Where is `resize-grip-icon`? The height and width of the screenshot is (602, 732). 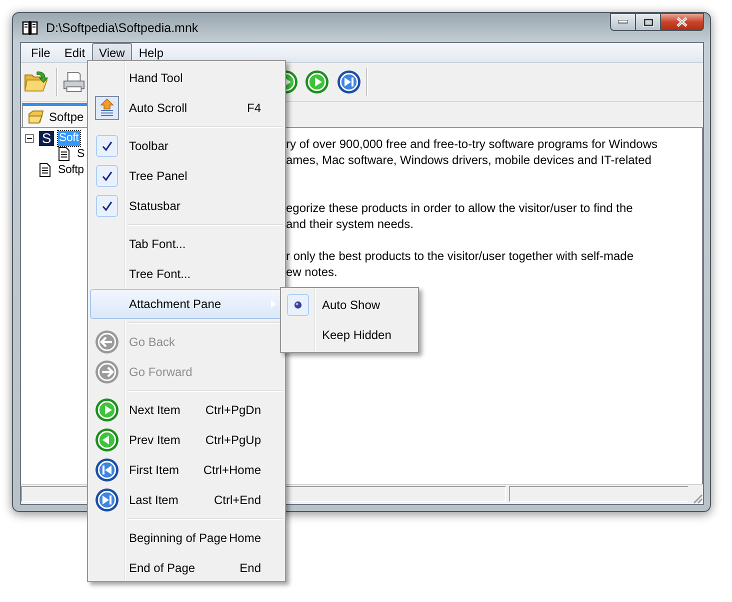
resize-grip-icon is located at coordinates (697, 498).